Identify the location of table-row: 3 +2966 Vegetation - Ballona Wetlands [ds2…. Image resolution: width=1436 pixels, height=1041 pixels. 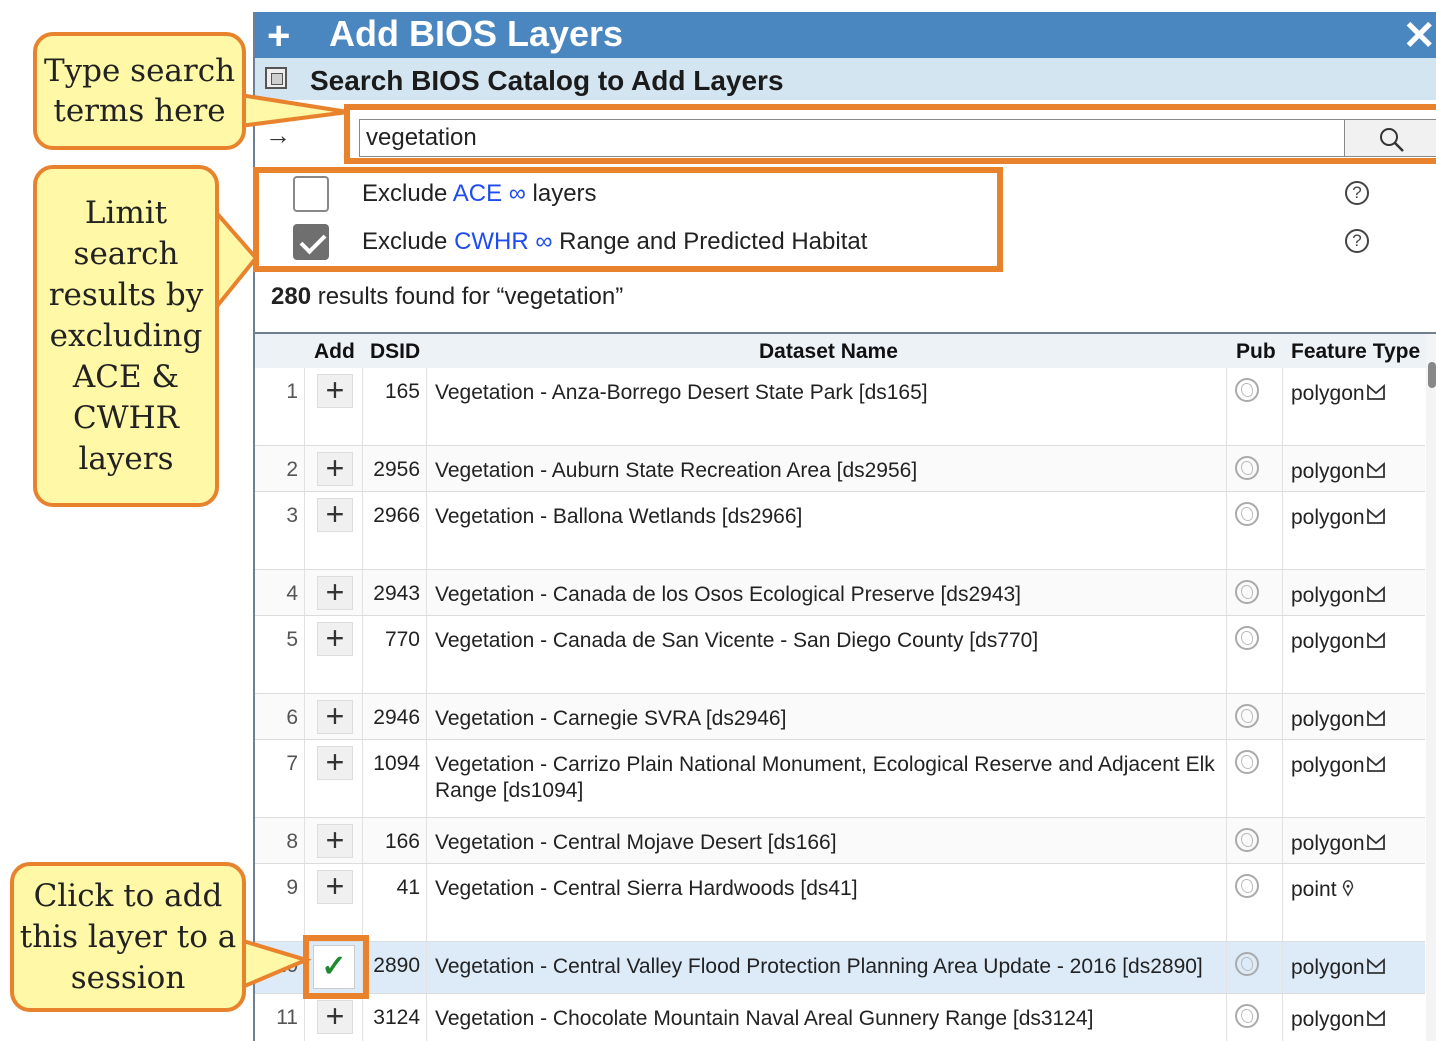
(840, 531).